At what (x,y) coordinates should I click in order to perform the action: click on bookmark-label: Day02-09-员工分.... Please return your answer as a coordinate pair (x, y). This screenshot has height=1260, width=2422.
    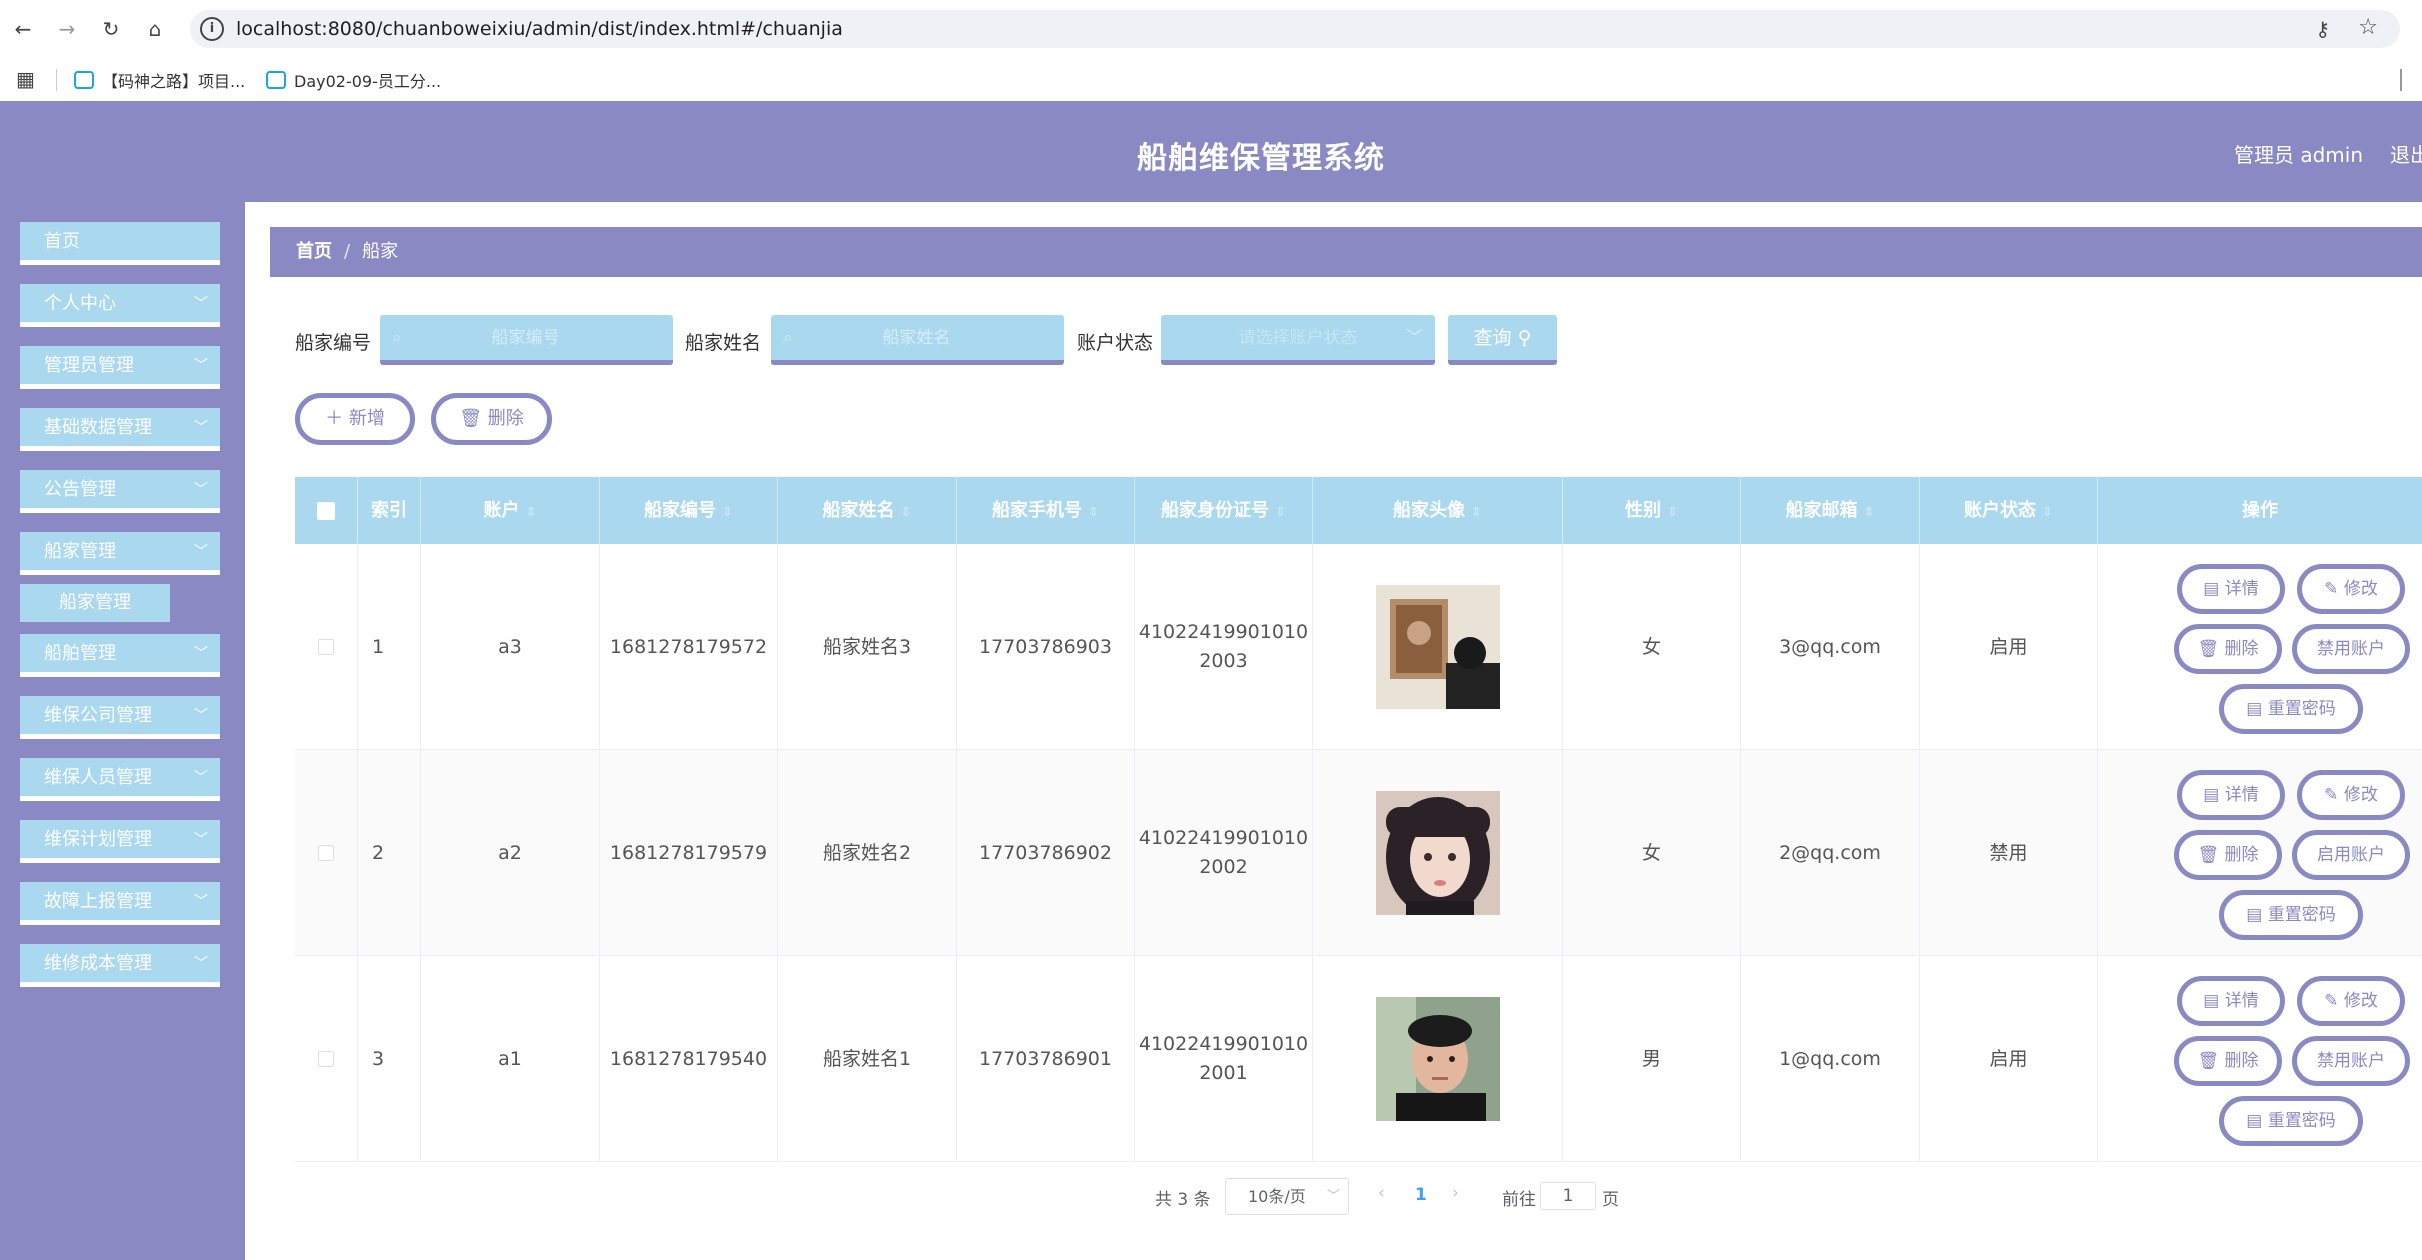
    Looking at the image, I should click on (368, 81).